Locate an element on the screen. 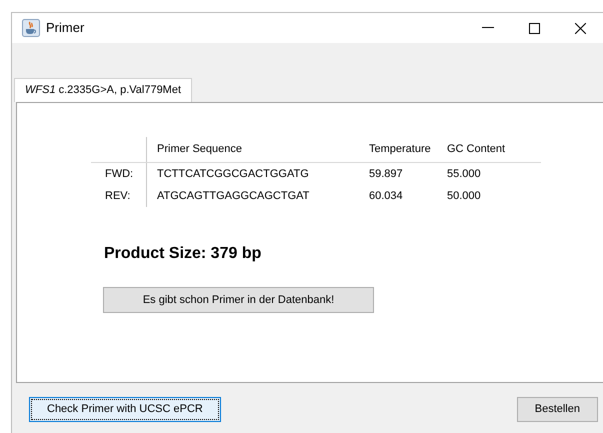 This screenshot has width=603, height=433. minimize-icon is located at coordinates (488, 28).